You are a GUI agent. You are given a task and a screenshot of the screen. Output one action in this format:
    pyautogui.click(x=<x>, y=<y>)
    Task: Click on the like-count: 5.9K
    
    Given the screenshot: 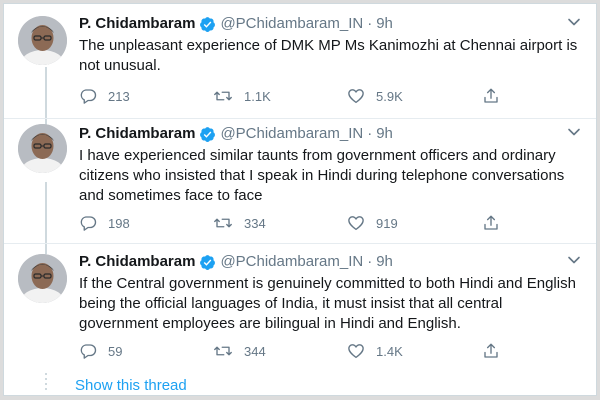 What is the action you would take?
    pyautogui.click(x=389, y=96)
    